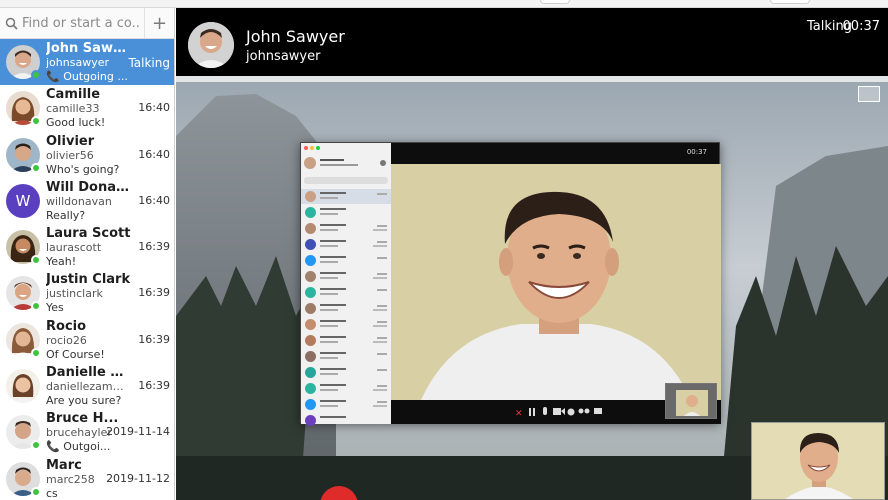 The image size is (888, 500). Describe the element at coordinates (55, 308) in the screenshot. I see `last-message: Yes` at that location.